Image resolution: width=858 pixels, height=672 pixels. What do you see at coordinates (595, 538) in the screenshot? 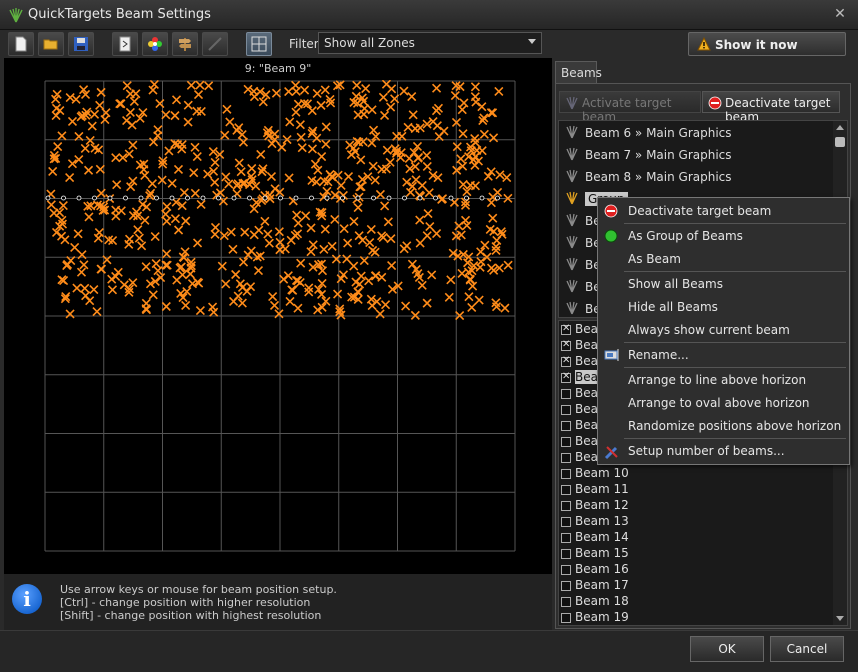
I see `beam-list-item: Beam 14` at bounding box center [595, 538].